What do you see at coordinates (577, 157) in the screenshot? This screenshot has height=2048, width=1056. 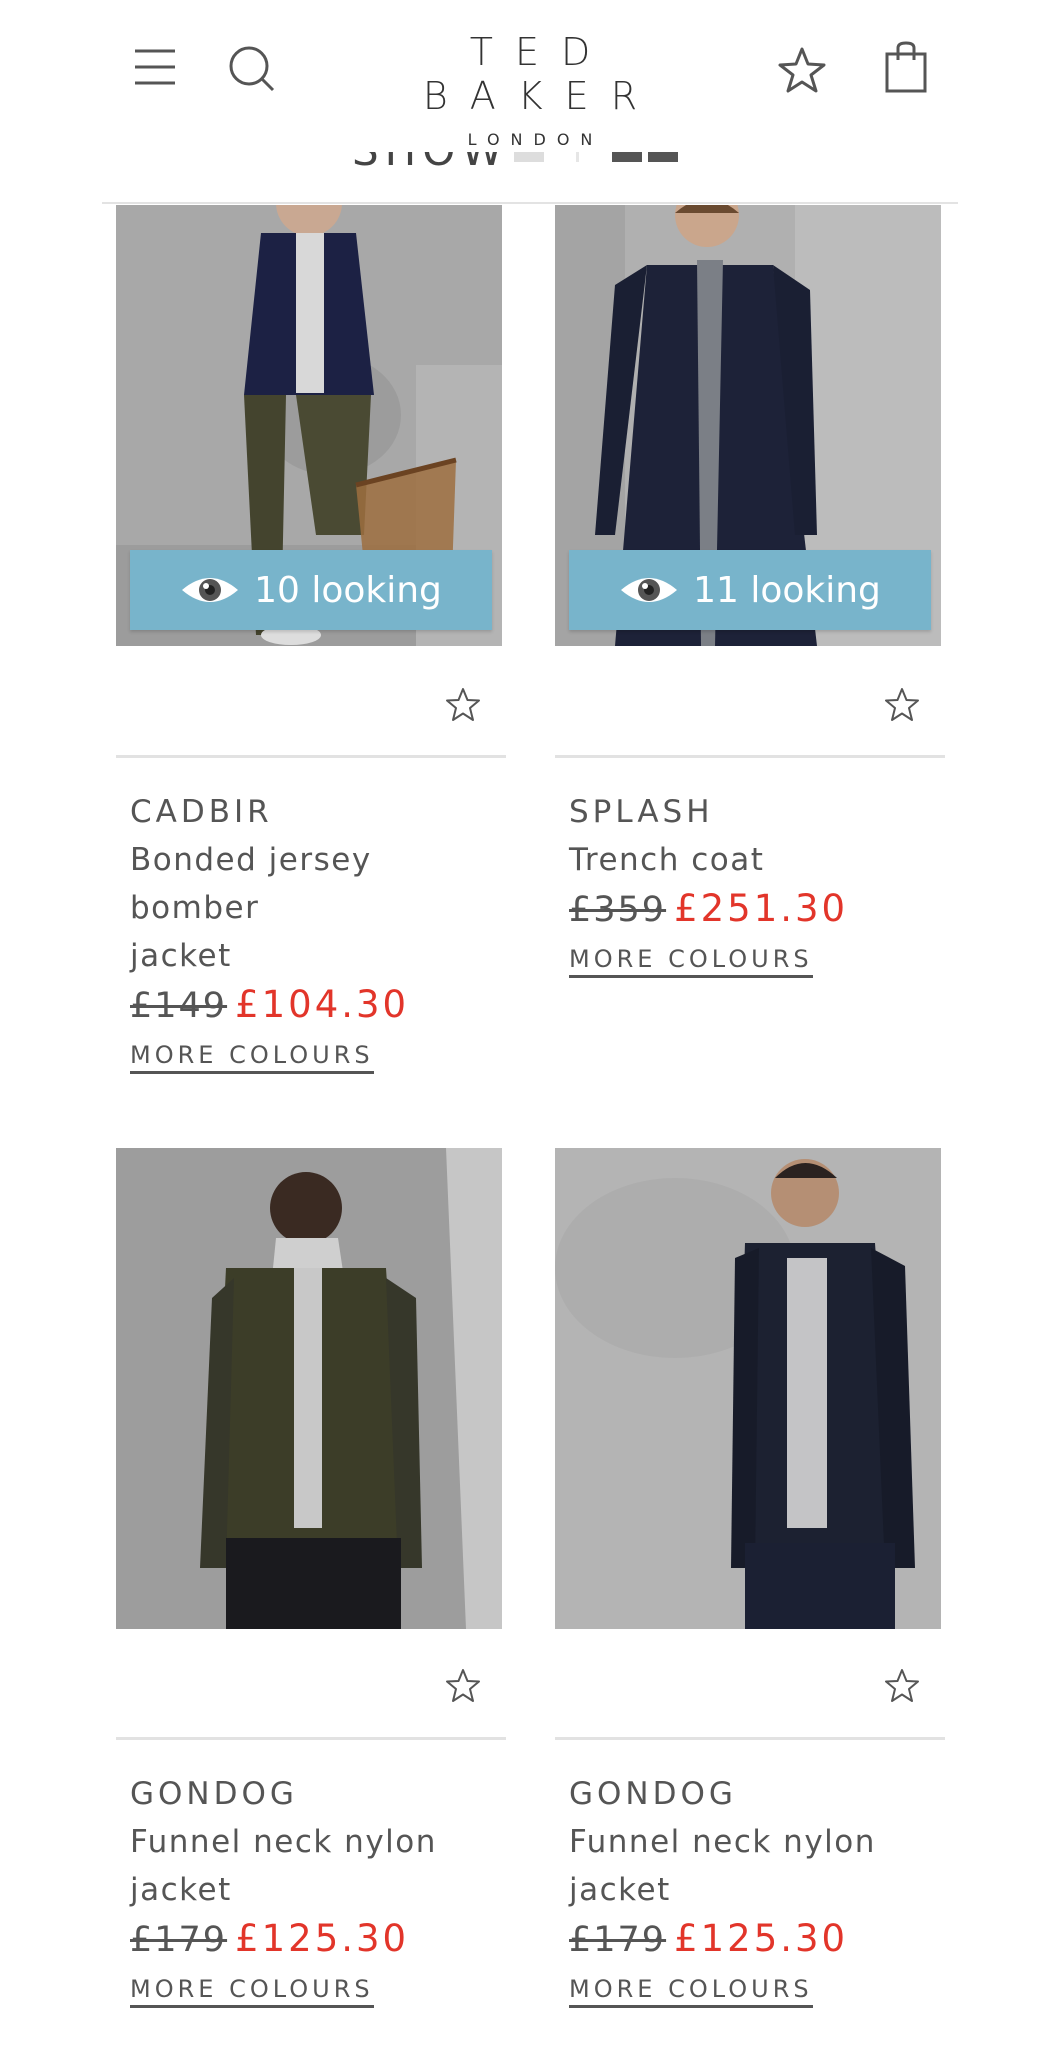 I see `view-separator` at bounding box center [577, 157].